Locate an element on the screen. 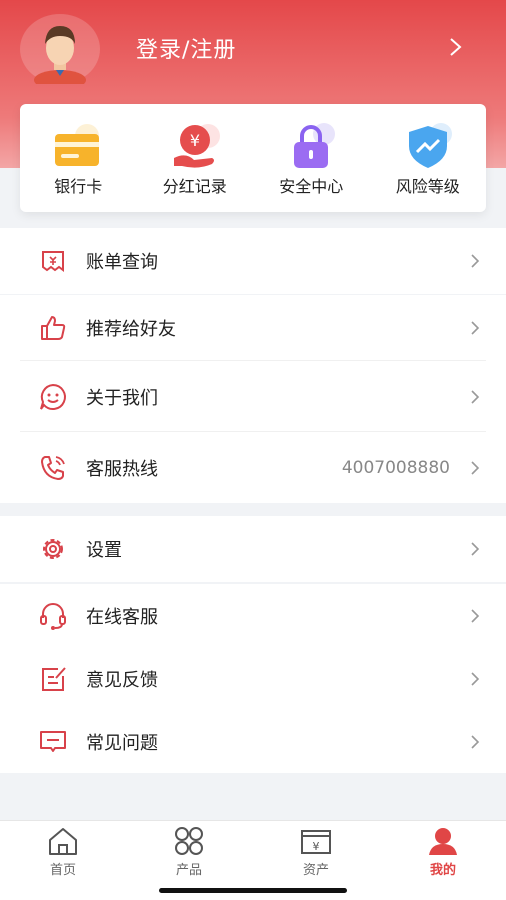  phone-icon is located at coordinates (53, 467).